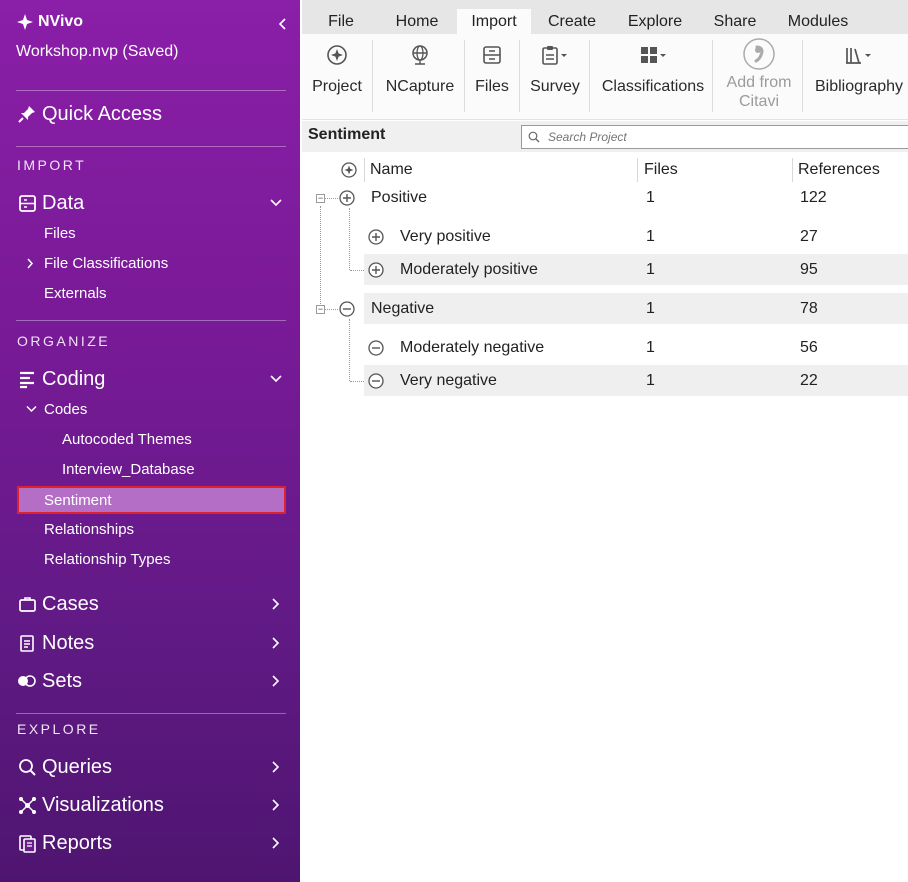 The width and height of the screenshot is (908, 882). Describe the element at coordinates (347, 134) in the screenshot. I see `page-title: Sentiment` at that location.